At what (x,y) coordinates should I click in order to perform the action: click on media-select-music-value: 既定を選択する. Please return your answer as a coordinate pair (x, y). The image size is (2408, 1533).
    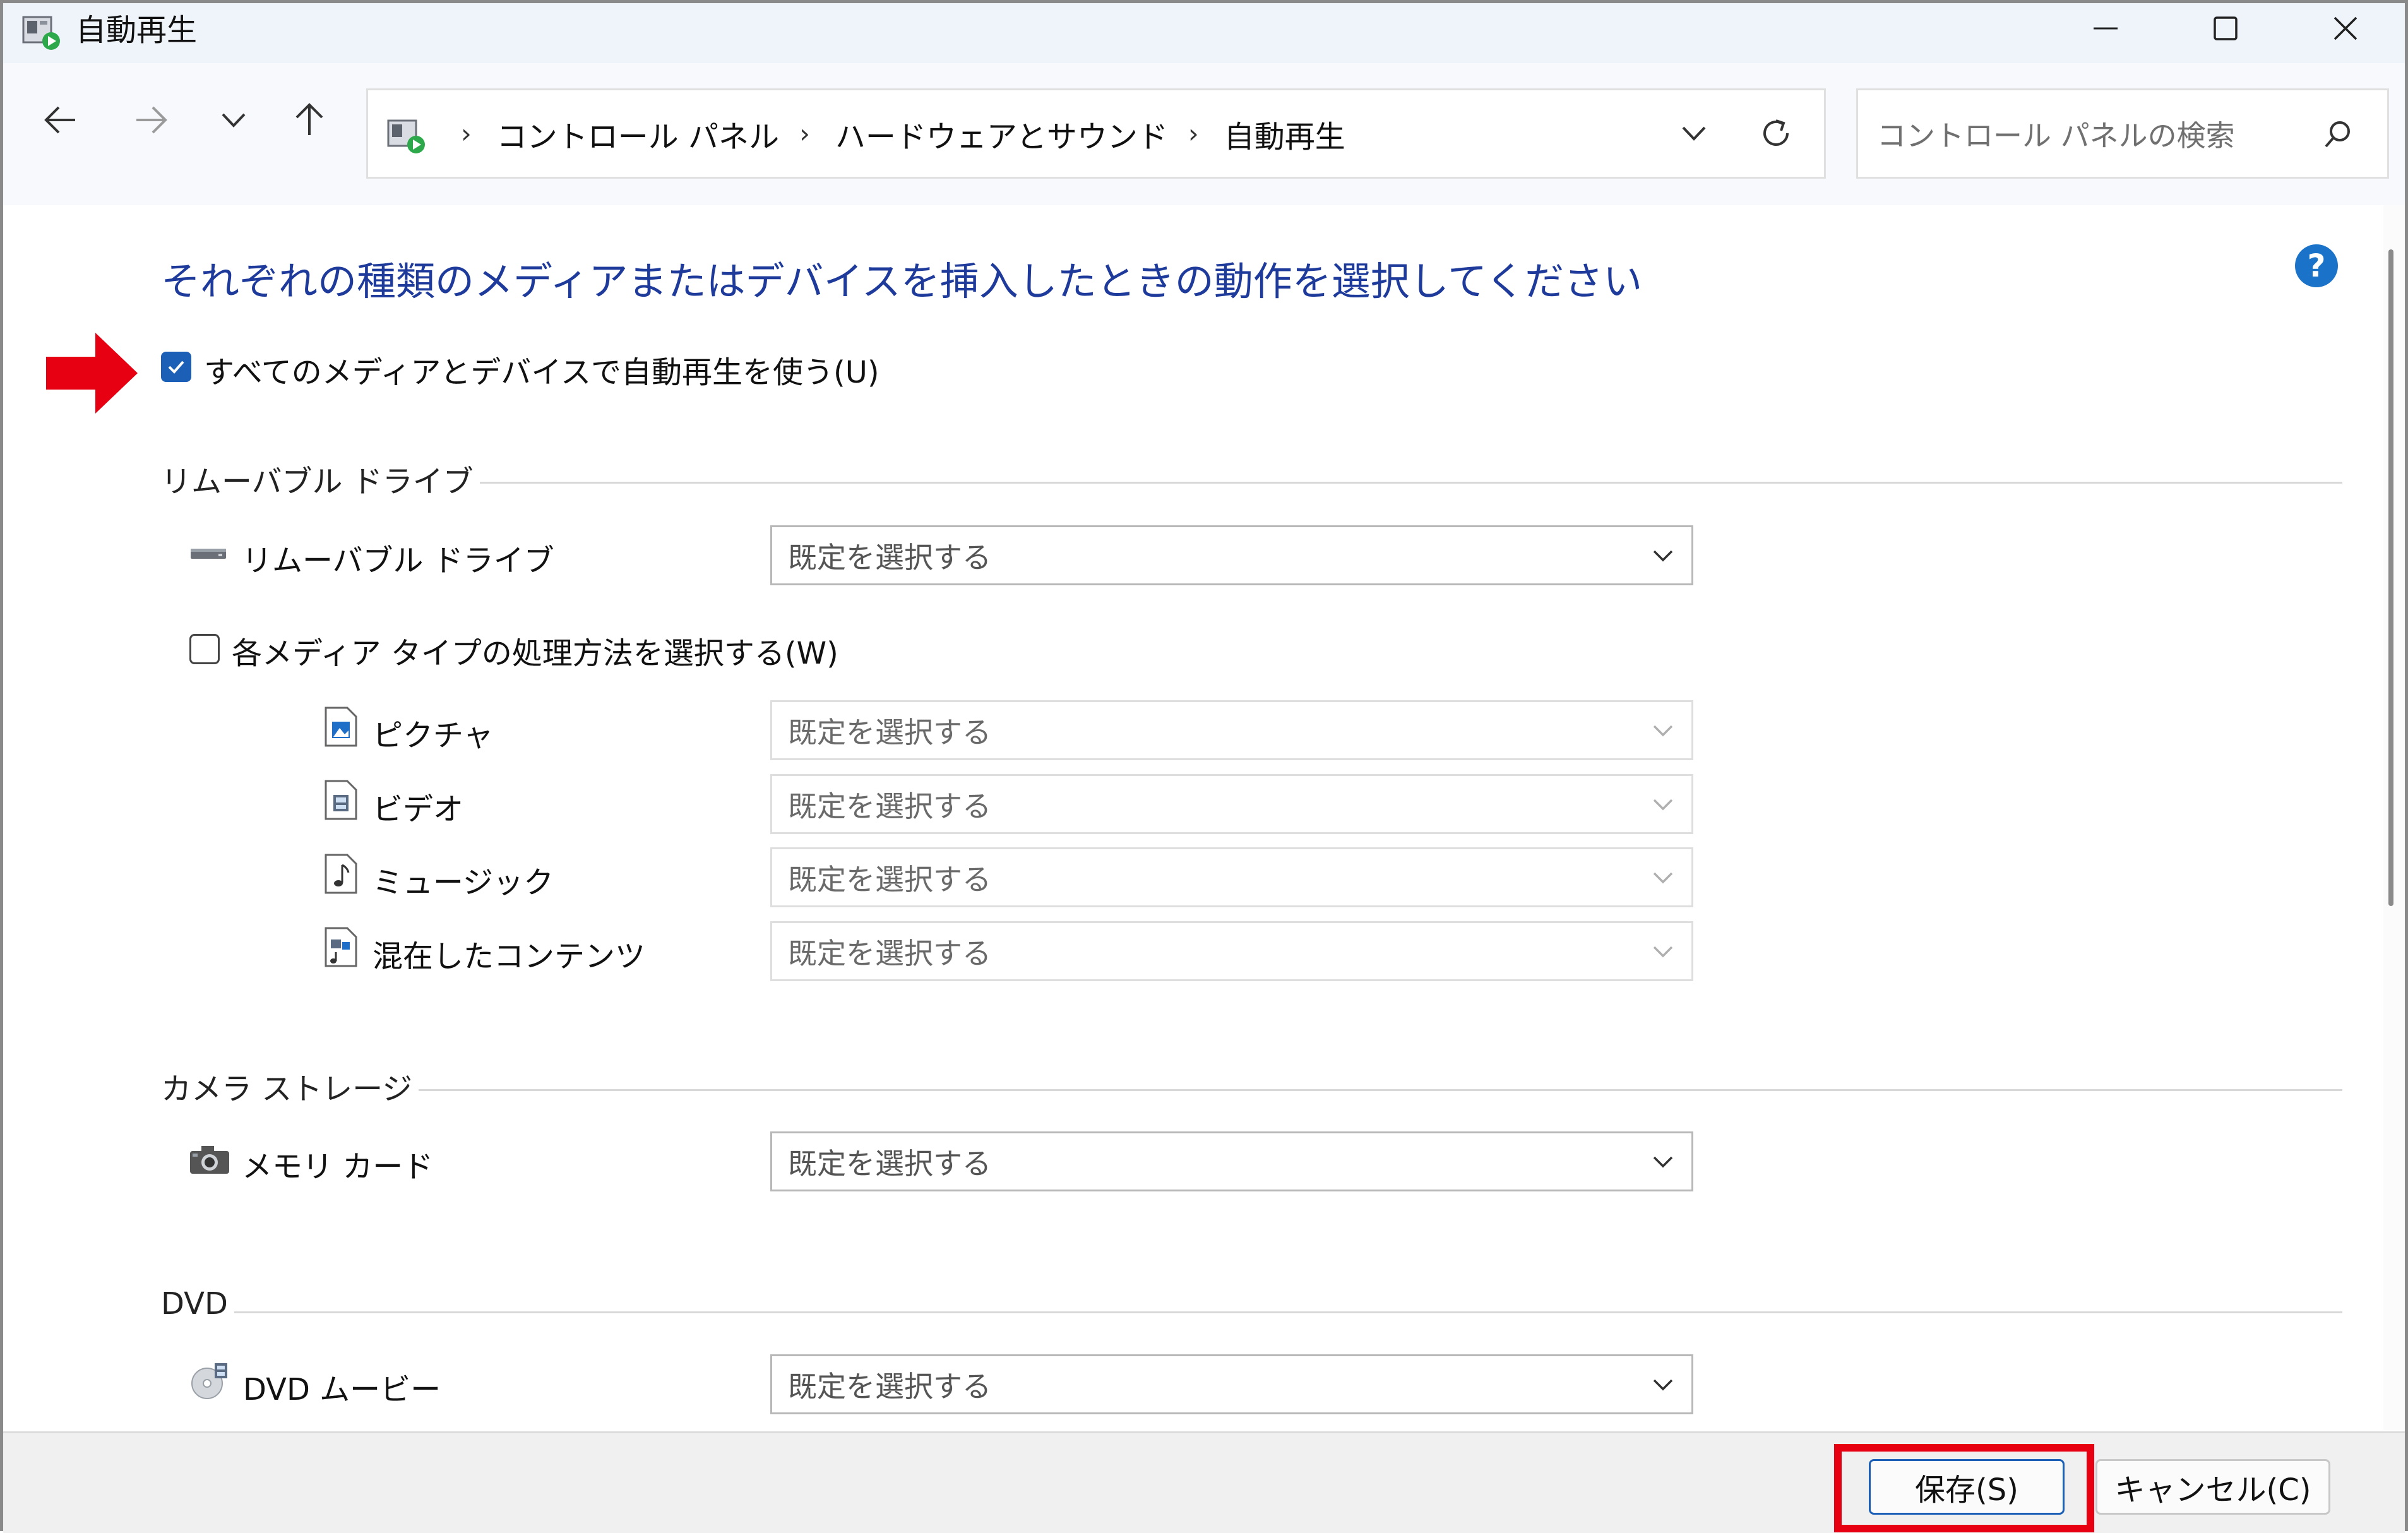
    Looking at the image, I should click on (889, 879).